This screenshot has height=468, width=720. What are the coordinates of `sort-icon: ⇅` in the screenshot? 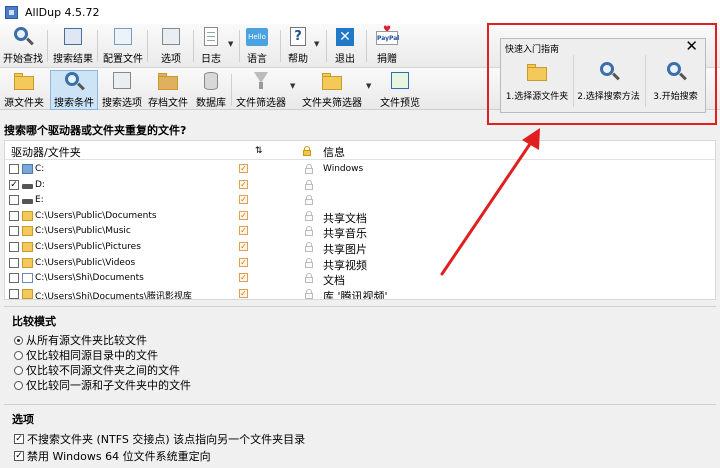 It's located at (259, 151).